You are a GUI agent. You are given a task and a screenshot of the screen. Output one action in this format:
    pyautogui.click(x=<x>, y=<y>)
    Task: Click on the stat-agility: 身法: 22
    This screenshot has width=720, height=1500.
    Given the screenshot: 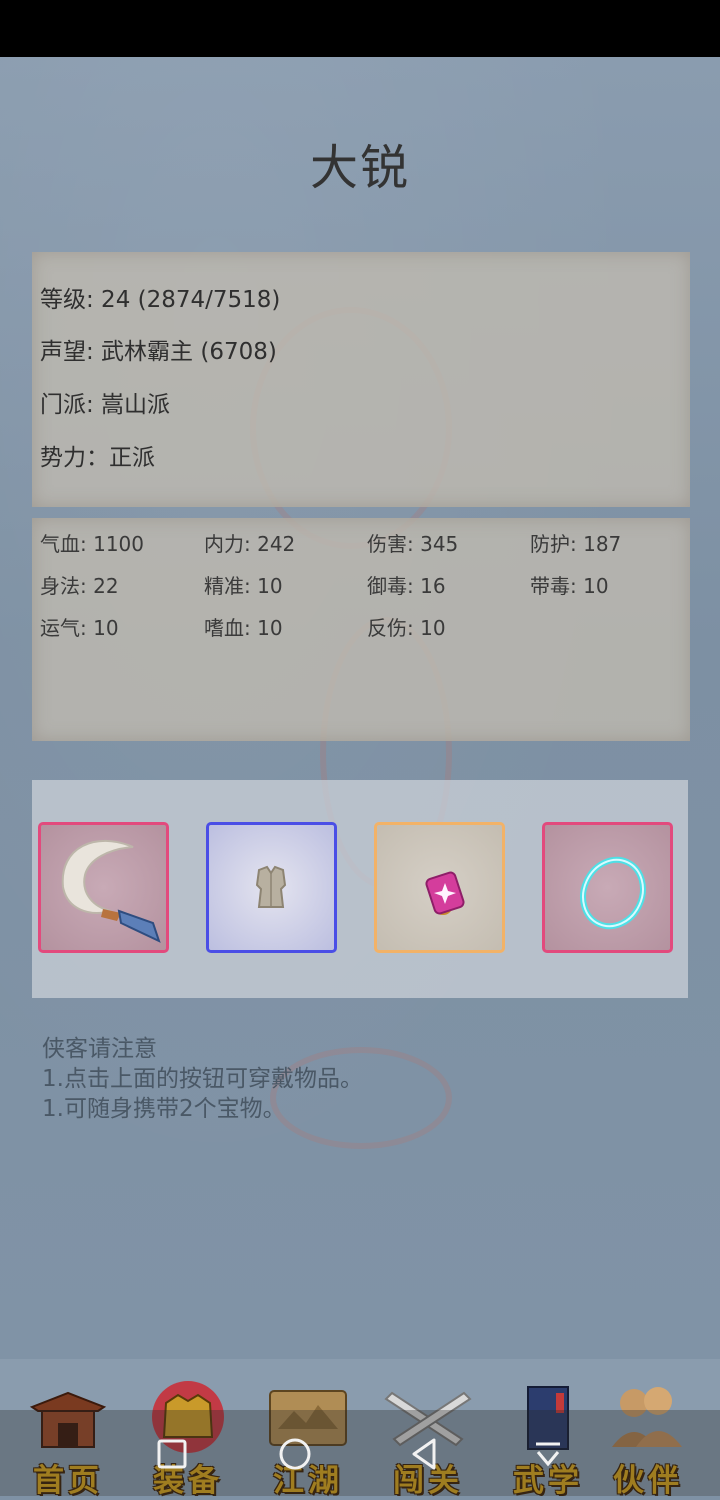 What is the action you would take?
    pyautogui.click(x=79, y=586)
    